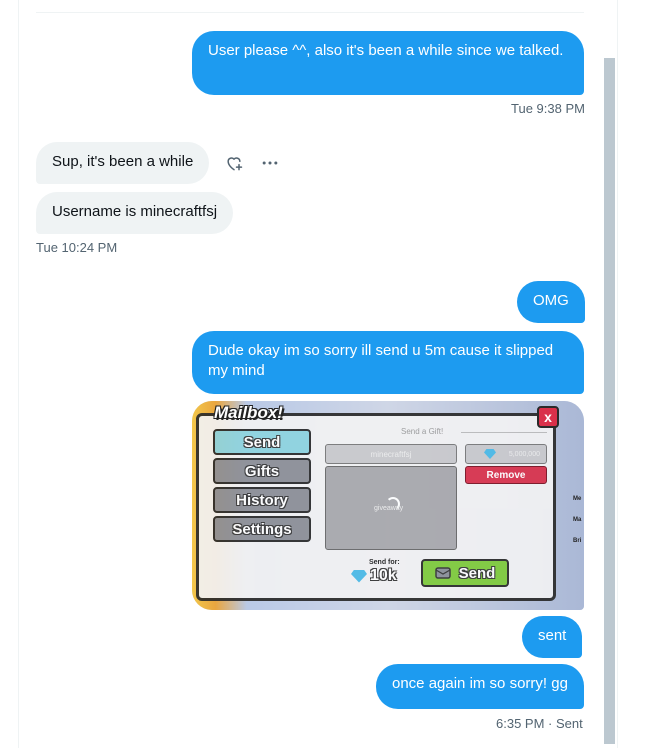  Describe the element at coordinates (262, 471) in the screenshot. I see `tab-gifts: Gifts` at that location.